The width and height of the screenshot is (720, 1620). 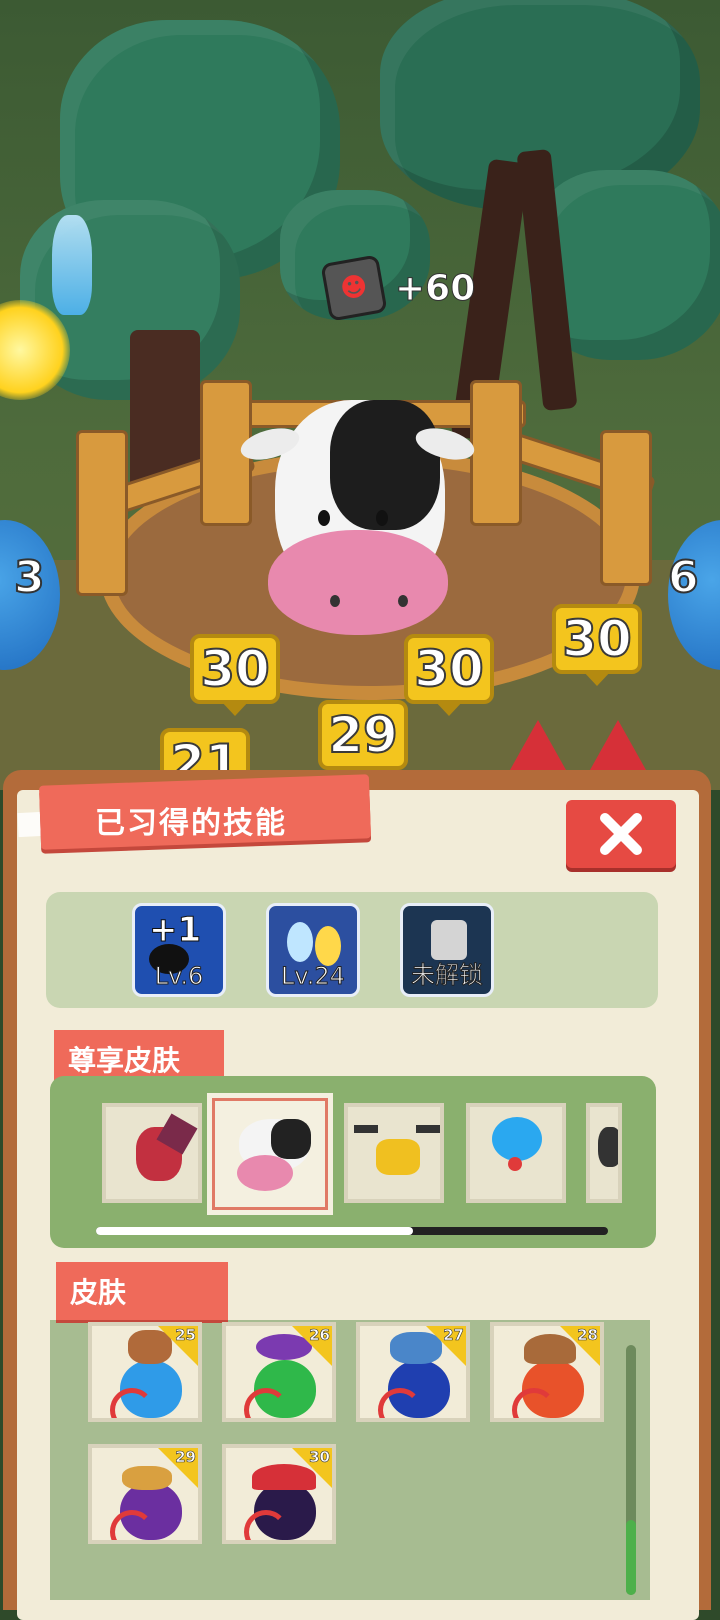 I want to click on cat-icon, so click(x=608, y=1147).